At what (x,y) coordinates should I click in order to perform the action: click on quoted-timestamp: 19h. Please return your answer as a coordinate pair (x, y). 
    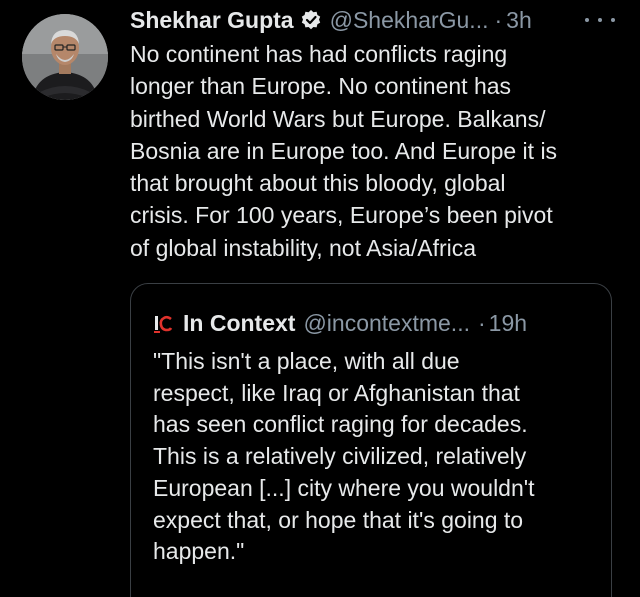
    Looking at the image, I should click on (508, 323).